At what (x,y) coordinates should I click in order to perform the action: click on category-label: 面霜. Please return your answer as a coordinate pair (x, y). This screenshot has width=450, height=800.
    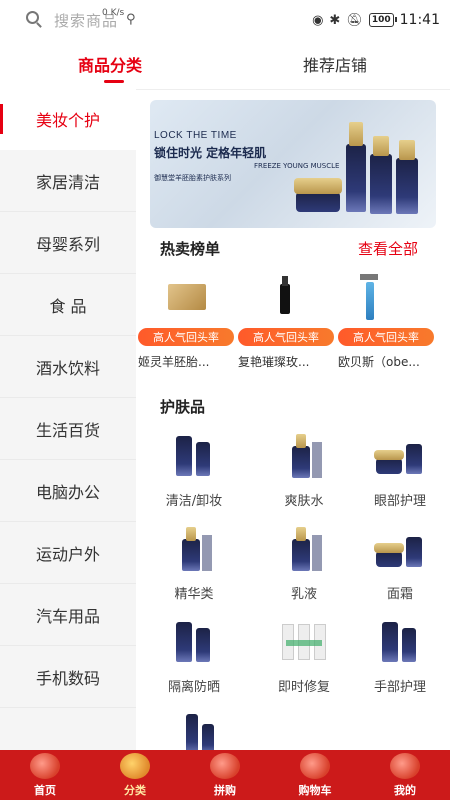
    Looking at the image, I should click on (399, 594).